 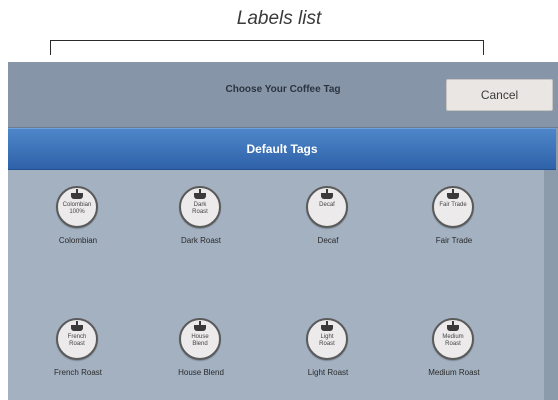 I want to click on tag-label: Decaf, so click(x=328, y=240).